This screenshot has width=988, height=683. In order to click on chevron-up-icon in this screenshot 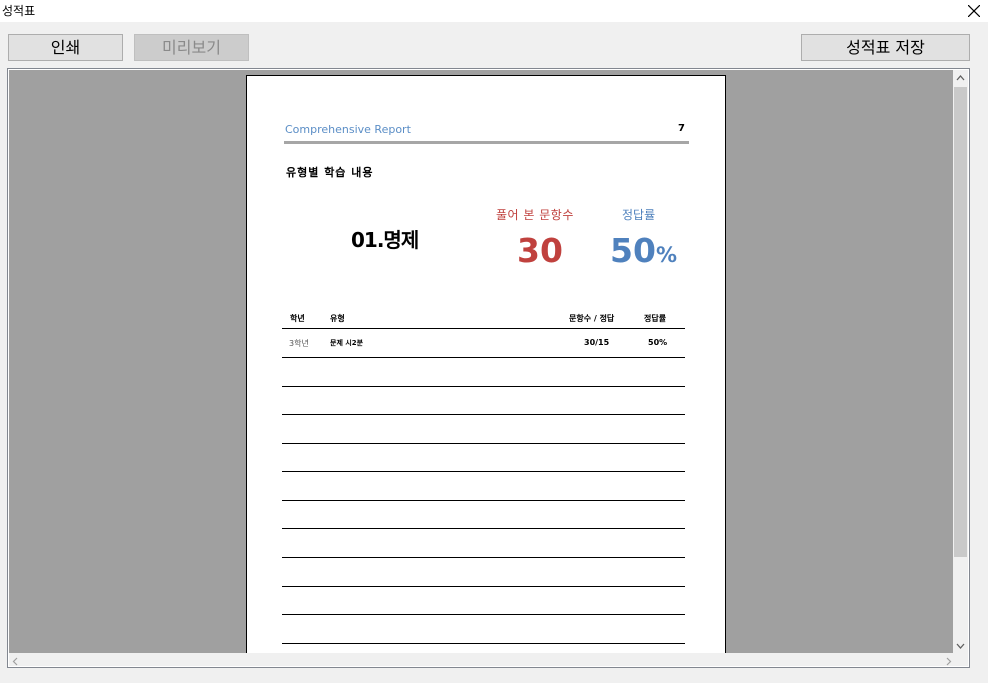, I will do `click(960, 78)`.